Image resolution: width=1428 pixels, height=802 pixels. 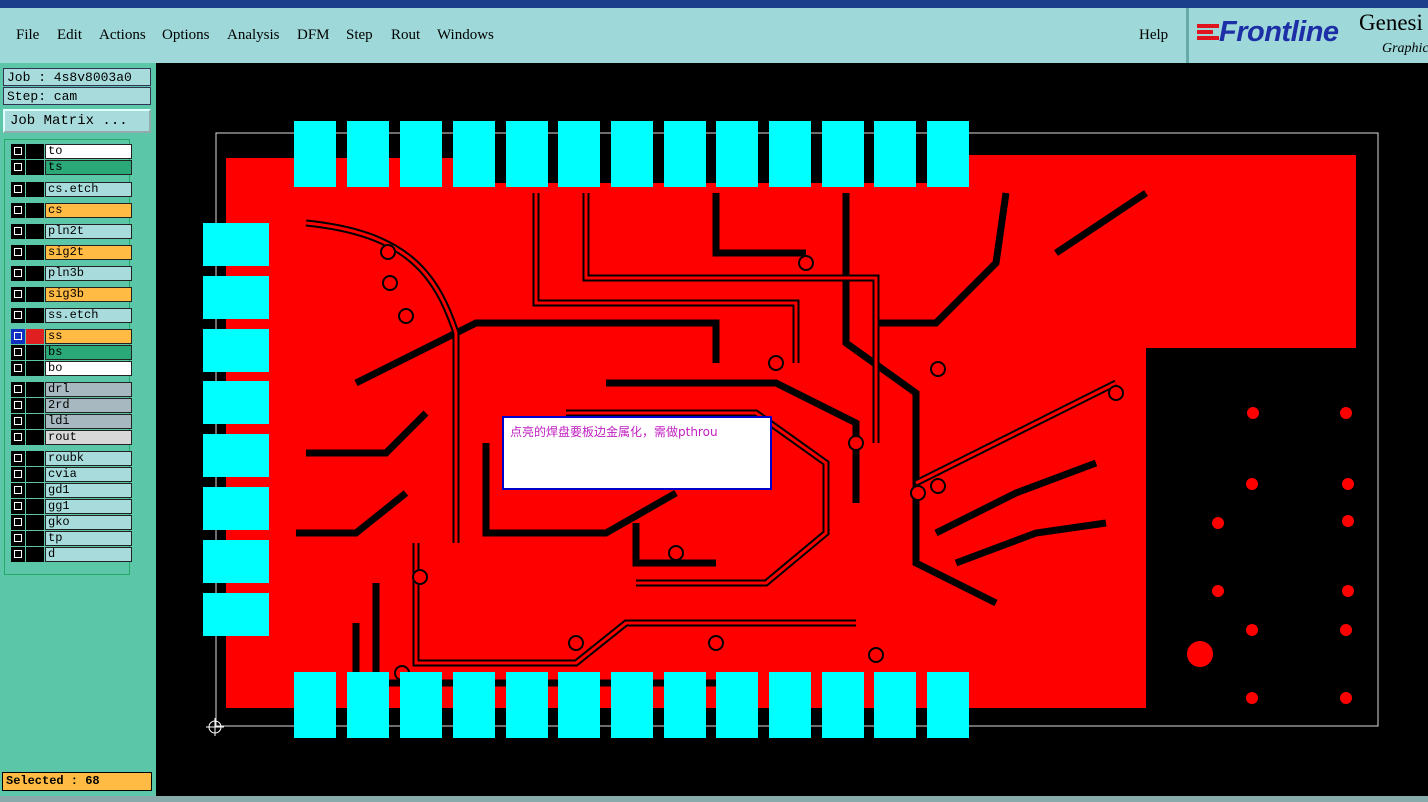 I want to click on layer-row-ldi: ldi, so click(x=70, y=421).